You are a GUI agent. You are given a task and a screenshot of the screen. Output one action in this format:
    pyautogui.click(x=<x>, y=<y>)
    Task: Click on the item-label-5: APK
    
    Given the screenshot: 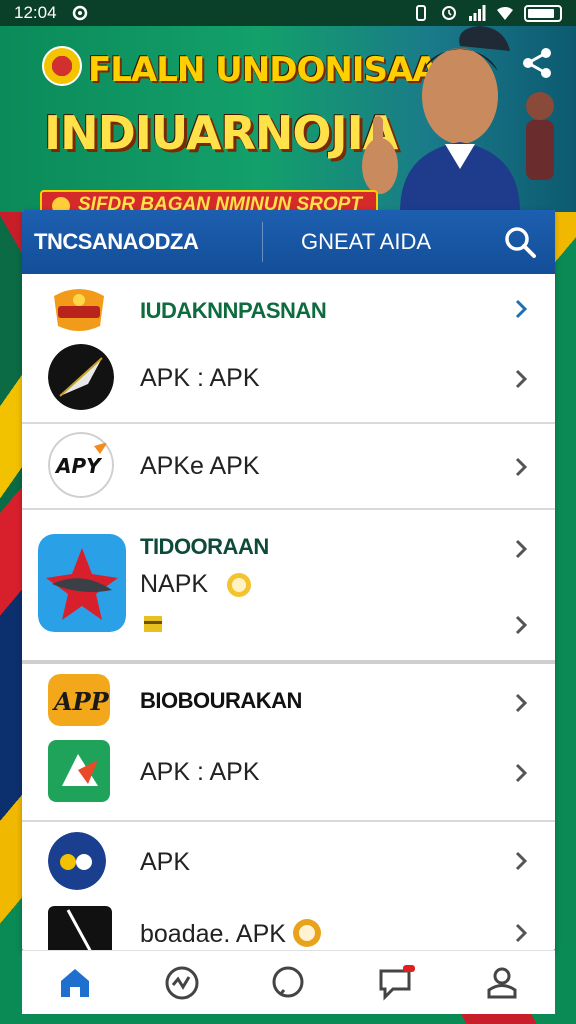 What is the action you would take?
    pyautogui.click(x=165, y=862)
    